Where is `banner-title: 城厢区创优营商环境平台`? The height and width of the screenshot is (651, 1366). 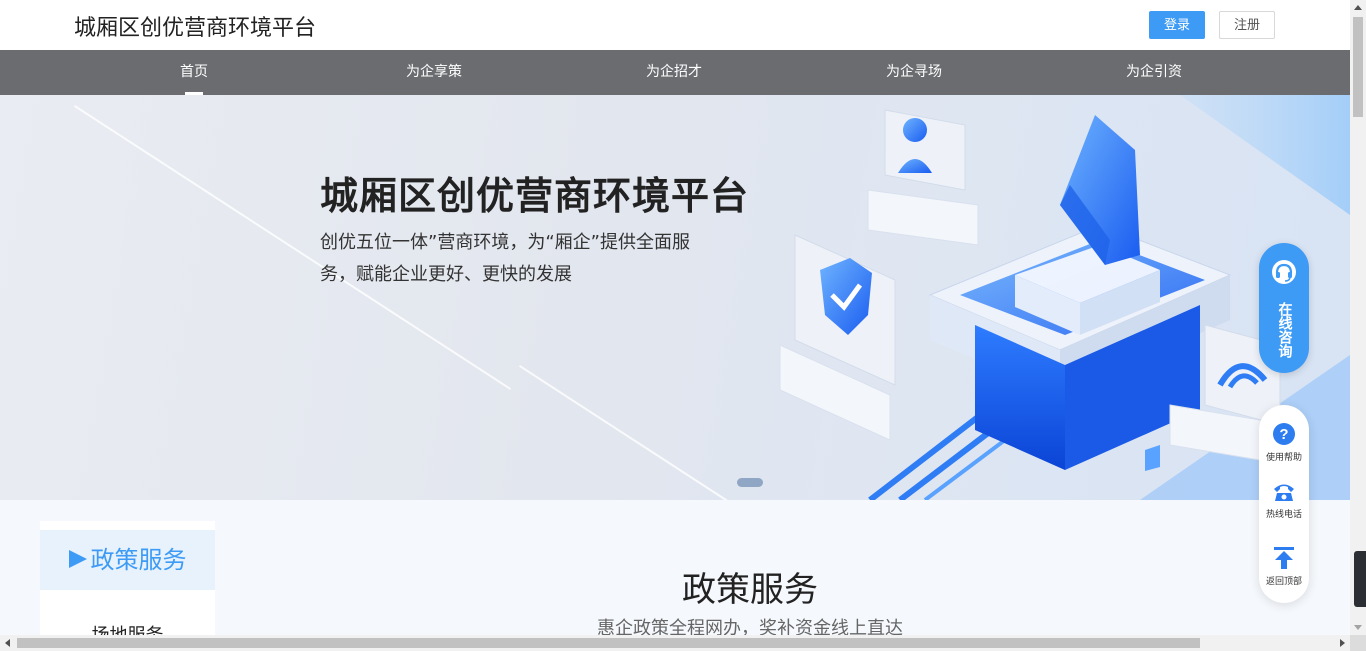 banner-title: 城厢区创优营商环境平台 is located at coordinates (535, 196).